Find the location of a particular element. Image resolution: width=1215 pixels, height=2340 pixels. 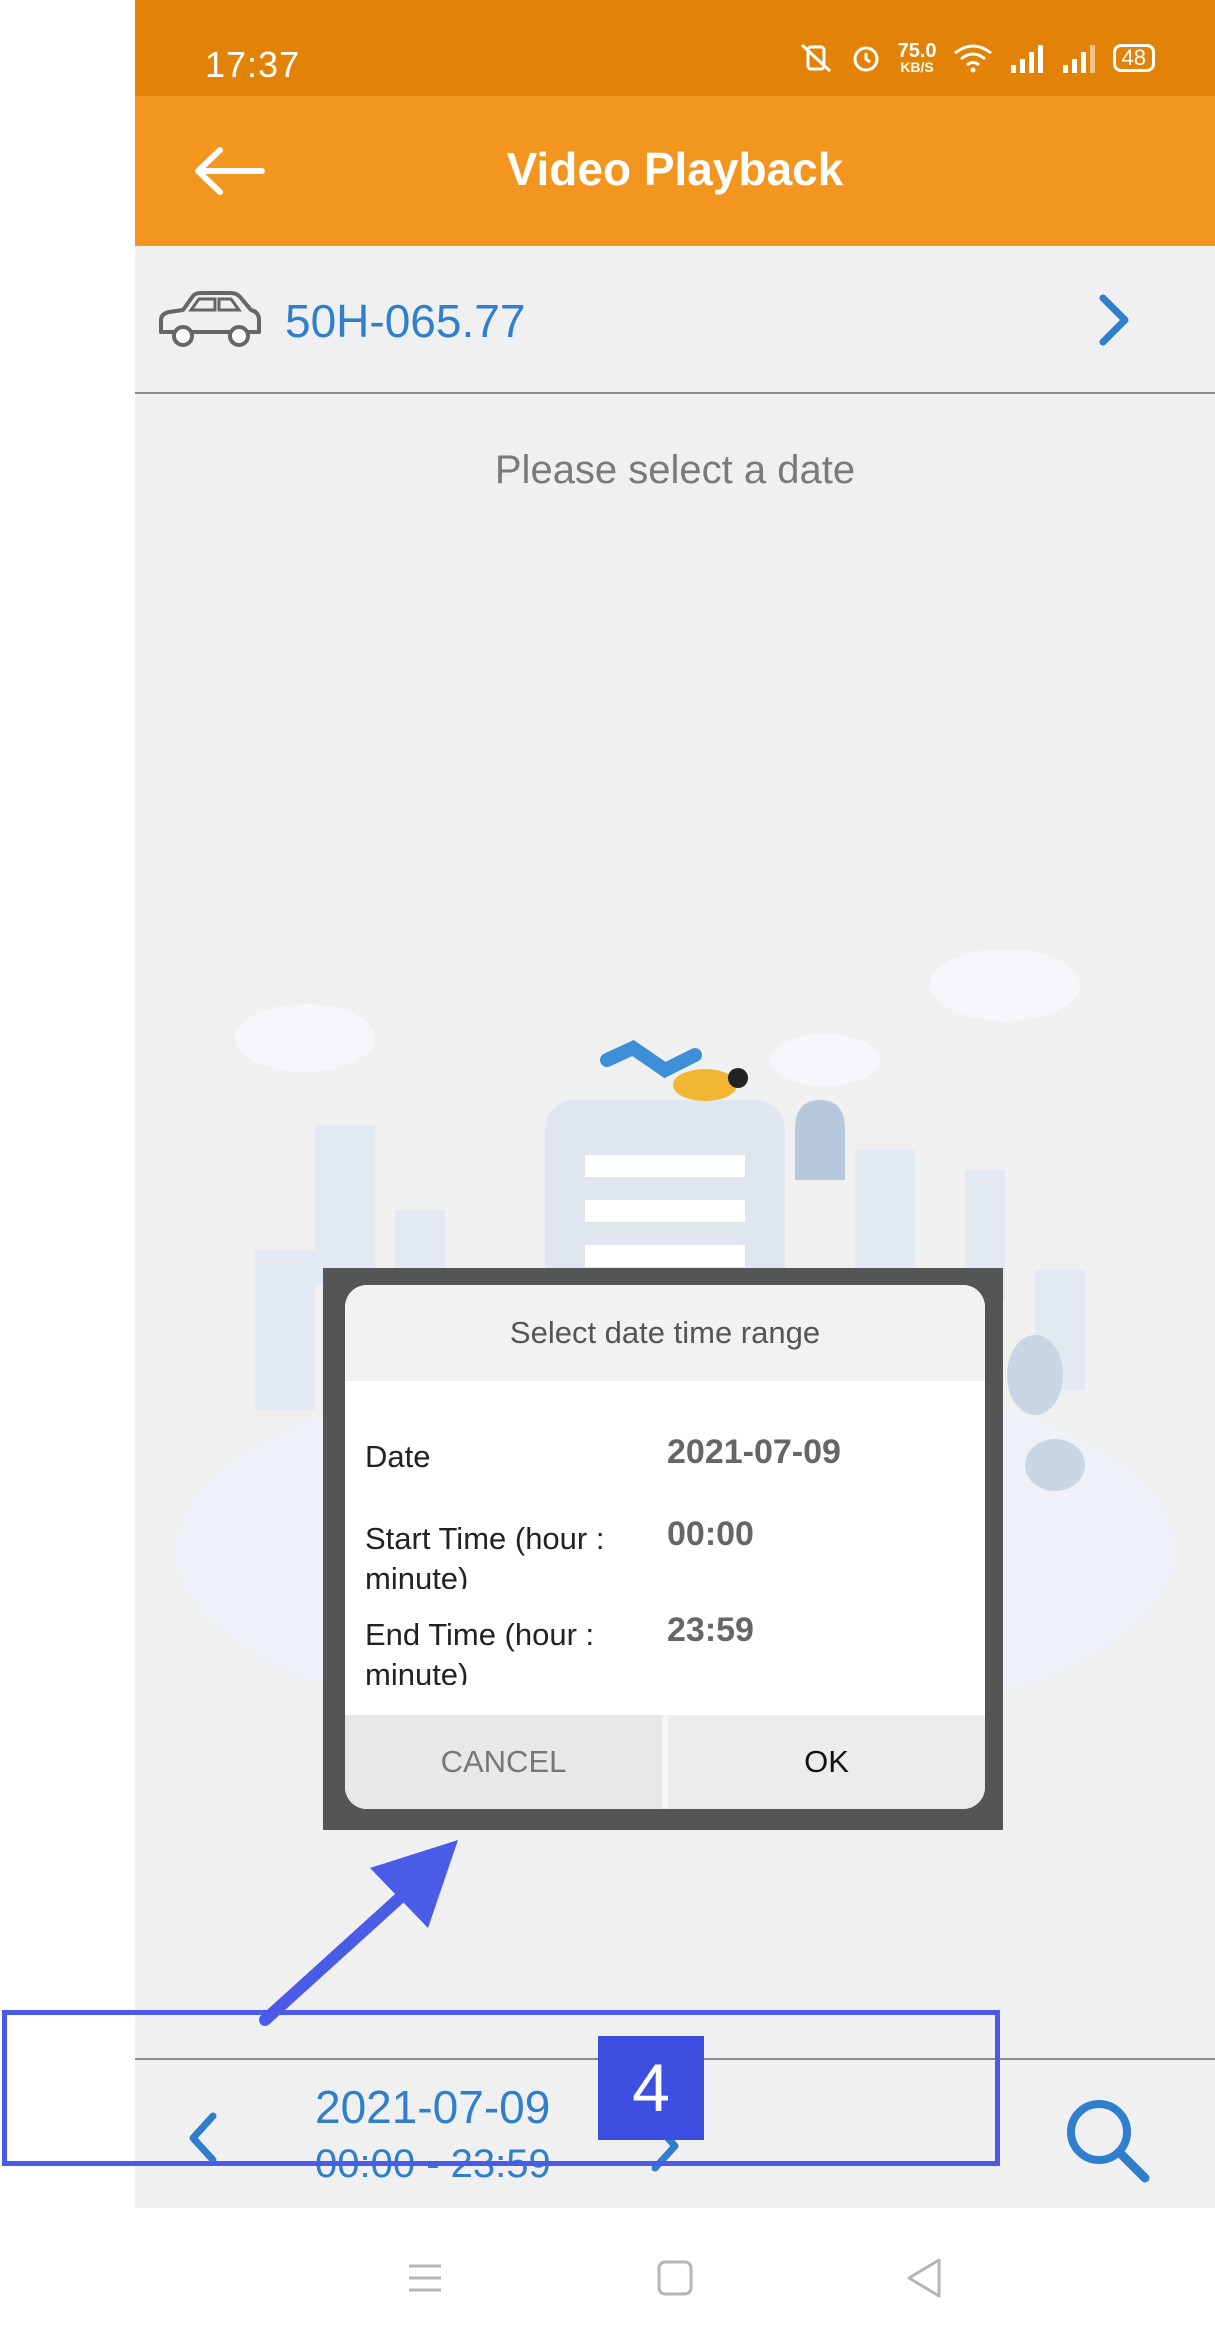

annotation-step-badge: 4 is located at coordinates (651, 2088).